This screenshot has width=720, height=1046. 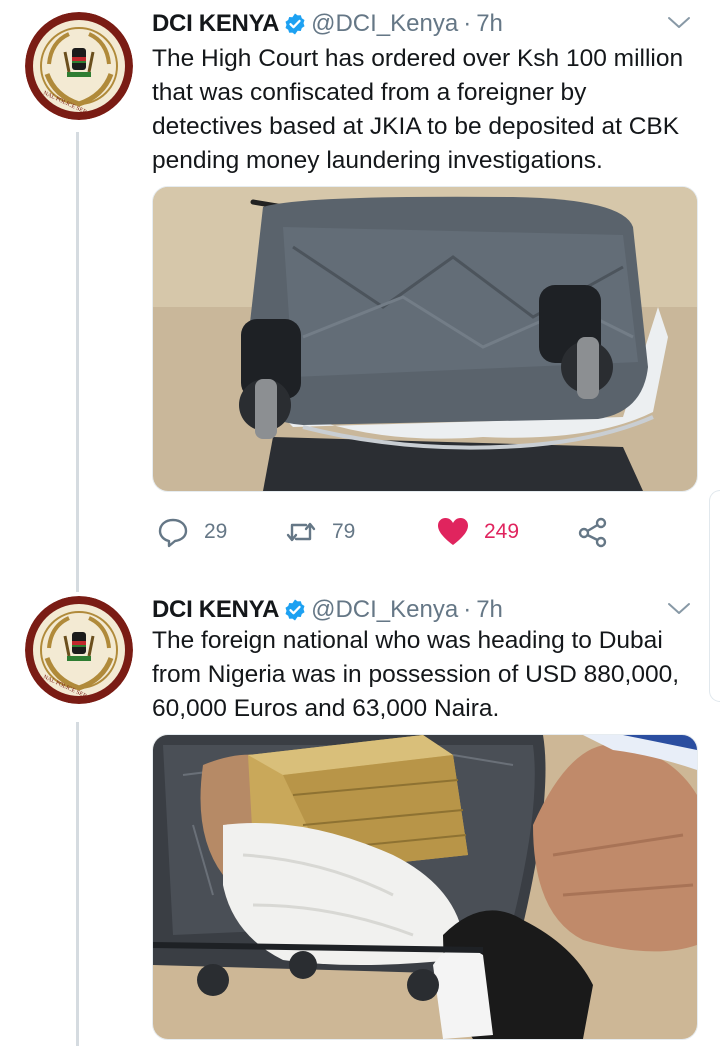 I want to click on retweet-button: 79, so click(x=319, y=532).